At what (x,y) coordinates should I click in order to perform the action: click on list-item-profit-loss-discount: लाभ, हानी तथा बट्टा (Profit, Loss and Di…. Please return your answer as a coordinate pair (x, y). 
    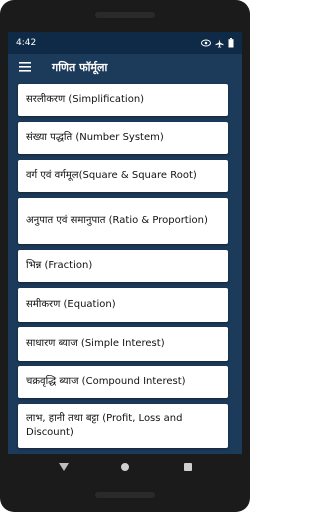
    Looking at the image, I should click on (123, 426).